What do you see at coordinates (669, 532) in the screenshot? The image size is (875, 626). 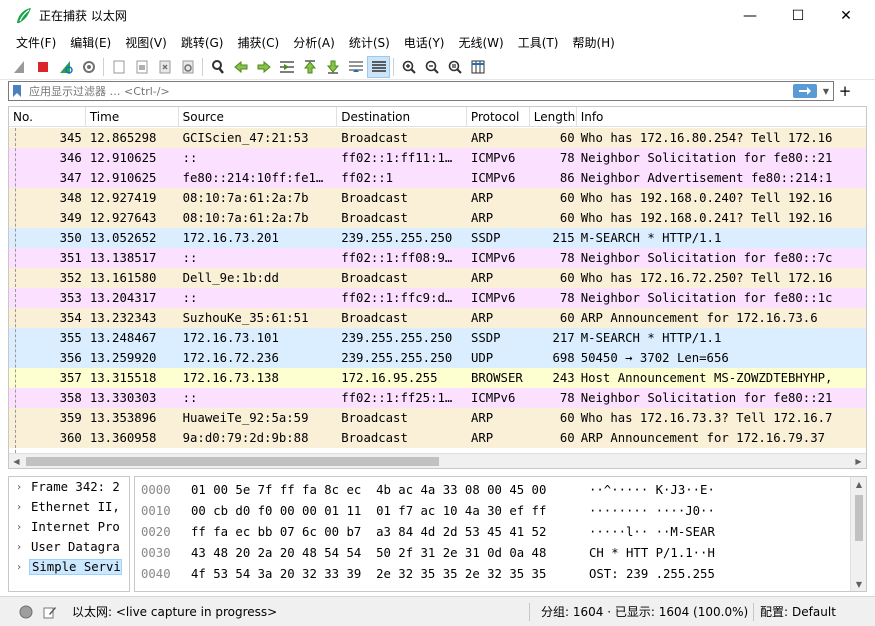 I see `bytes-ascii: ·····l·· ··M-SEAR` at bounding box center [669, 532].